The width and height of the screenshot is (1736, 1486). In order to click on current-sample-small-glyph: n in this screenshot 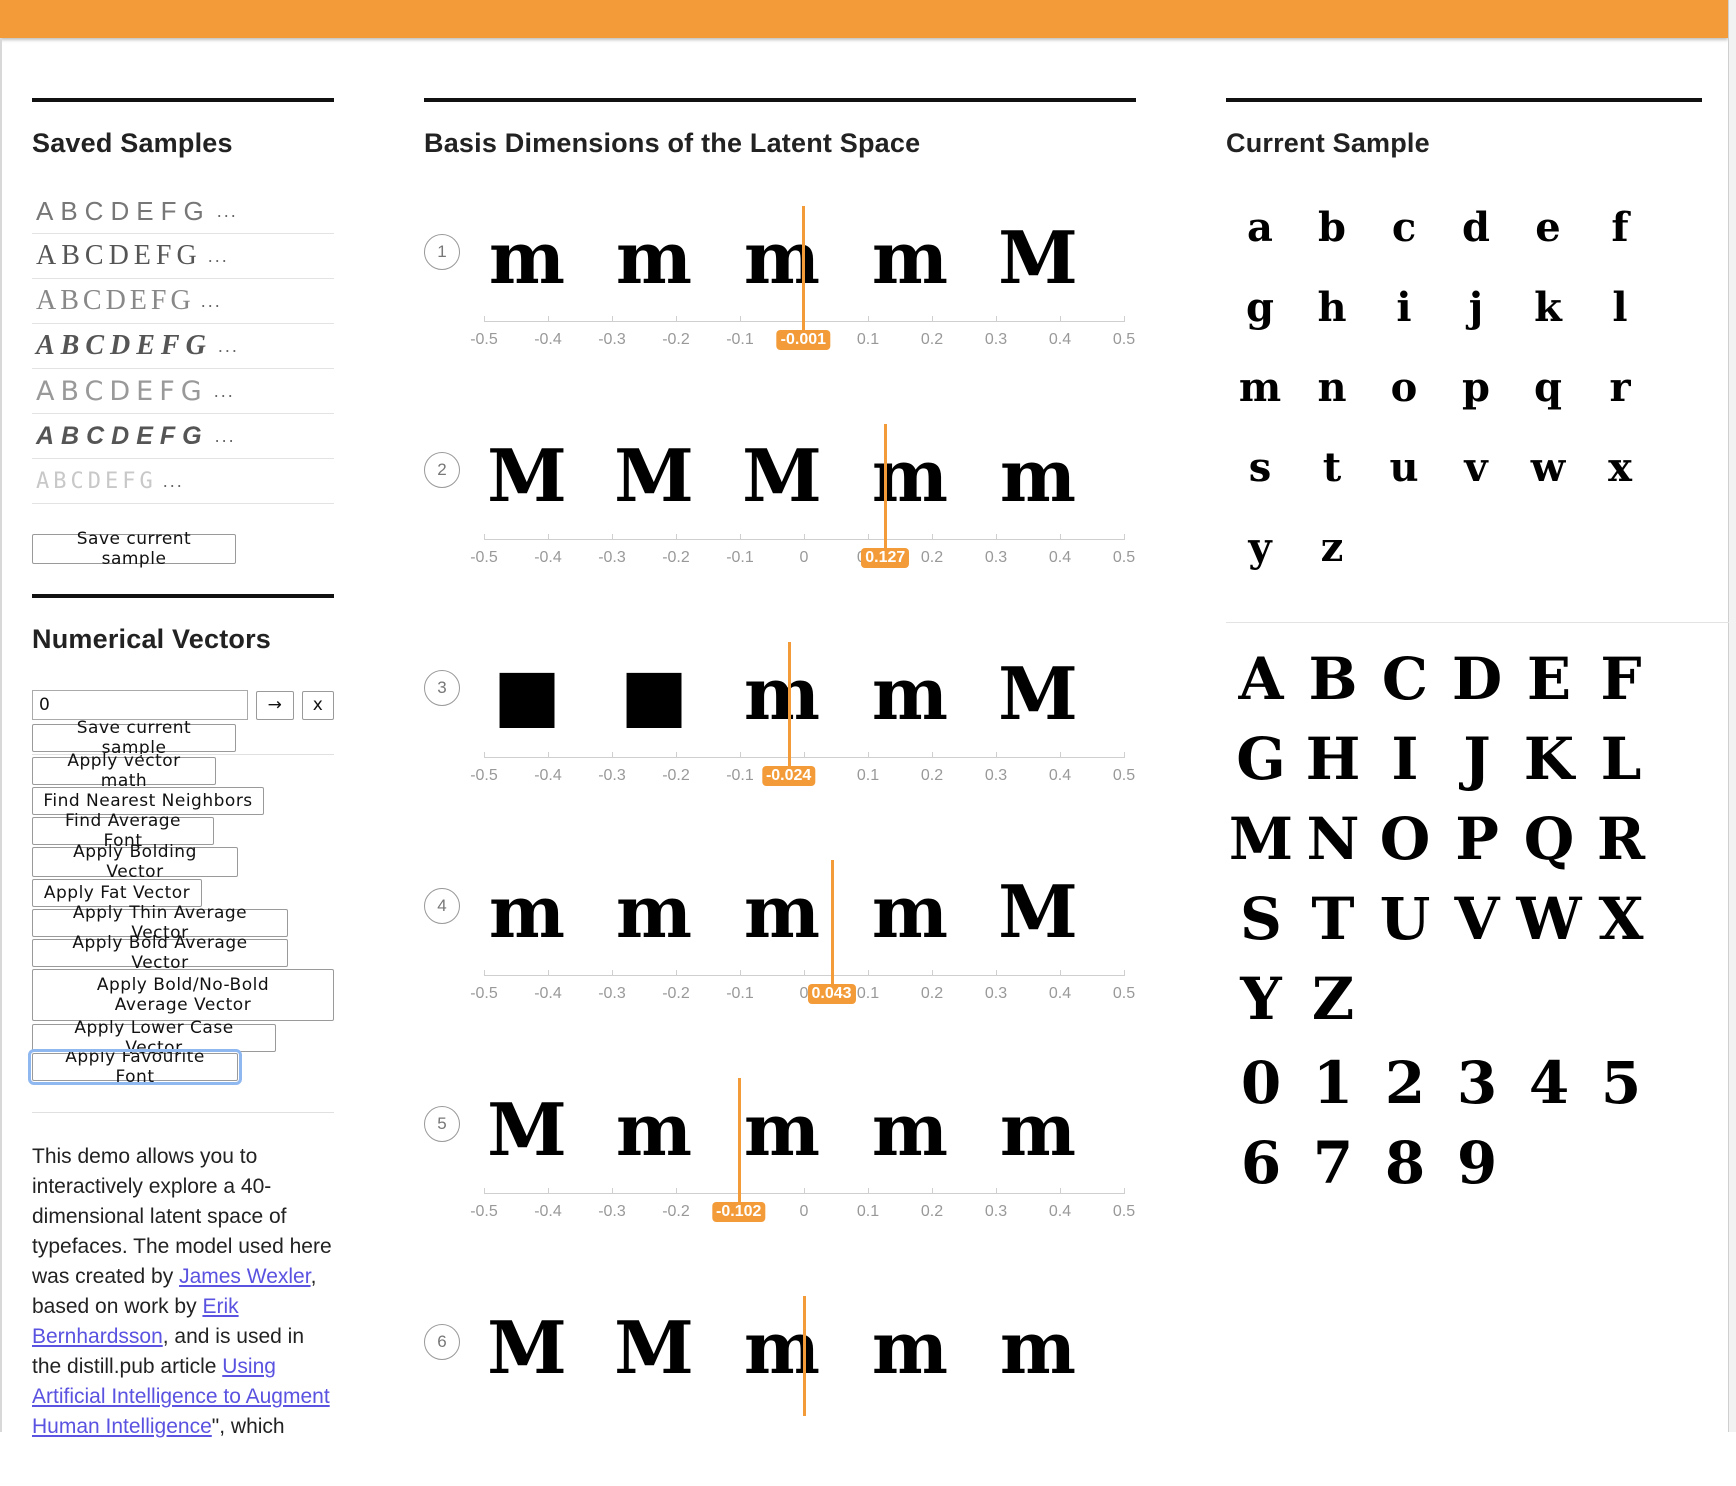, I will do `click(1332, 387)`.